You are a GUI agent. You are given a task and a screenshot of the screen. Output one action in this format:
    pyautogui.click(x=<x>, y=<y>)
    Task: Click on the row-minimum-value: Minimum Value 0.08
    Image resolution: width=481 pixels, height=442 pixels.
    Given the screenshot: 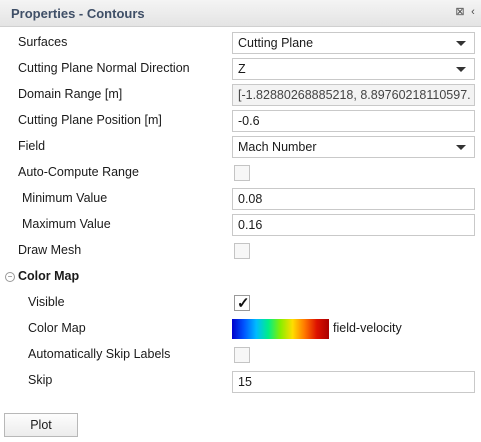 What is the action you would take?
    pyautogui.click(x=240, y=199)
    